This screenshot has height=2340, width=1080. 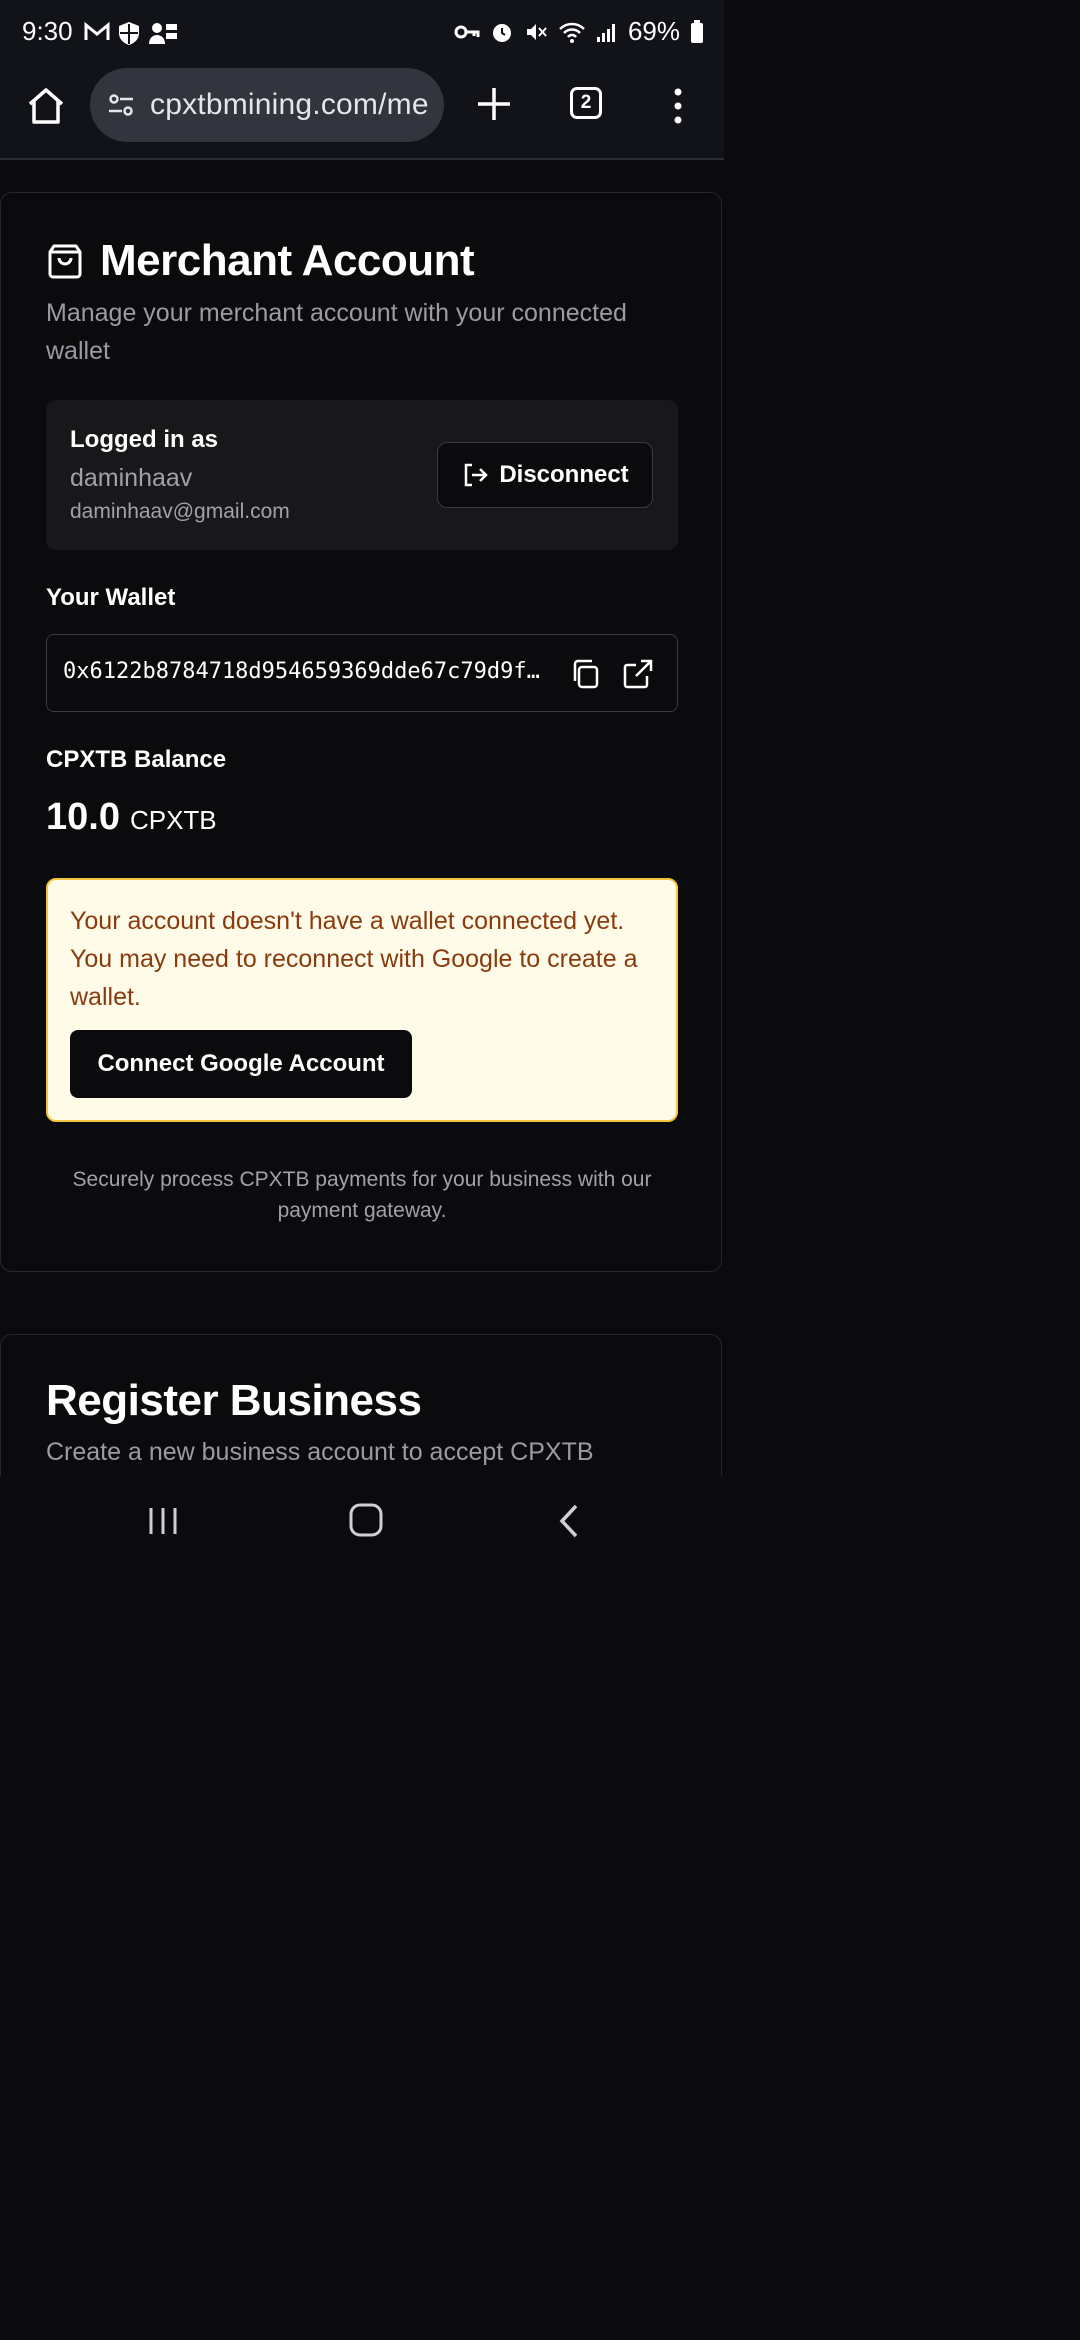 What do you see at coordinates (653, 31) in the screenshot?
I see `battery-percent: 69%` at bounding box center [653, 31].